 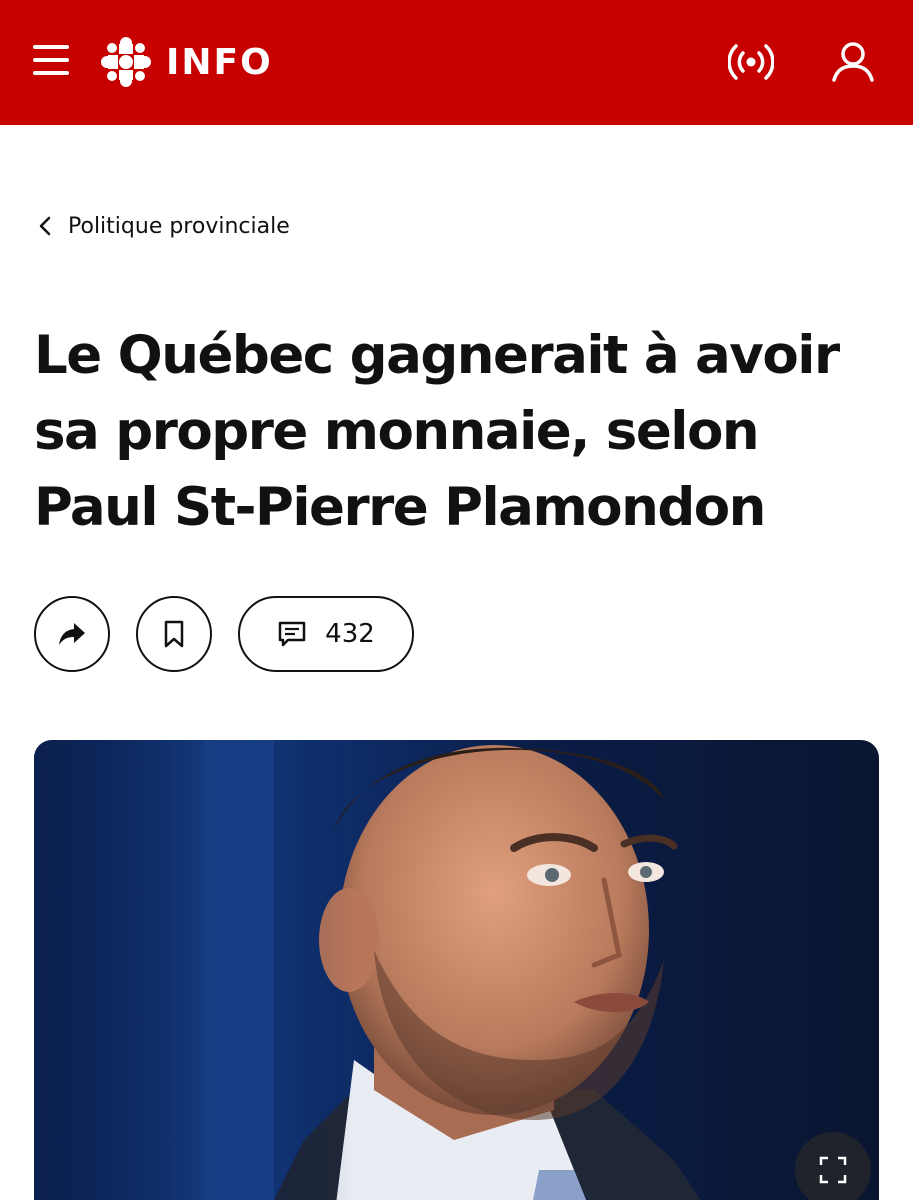 What do you see at coordinates (219, 62) in the screenshot?
I see `brand-text: INFO` at bounding box center [219, 62].